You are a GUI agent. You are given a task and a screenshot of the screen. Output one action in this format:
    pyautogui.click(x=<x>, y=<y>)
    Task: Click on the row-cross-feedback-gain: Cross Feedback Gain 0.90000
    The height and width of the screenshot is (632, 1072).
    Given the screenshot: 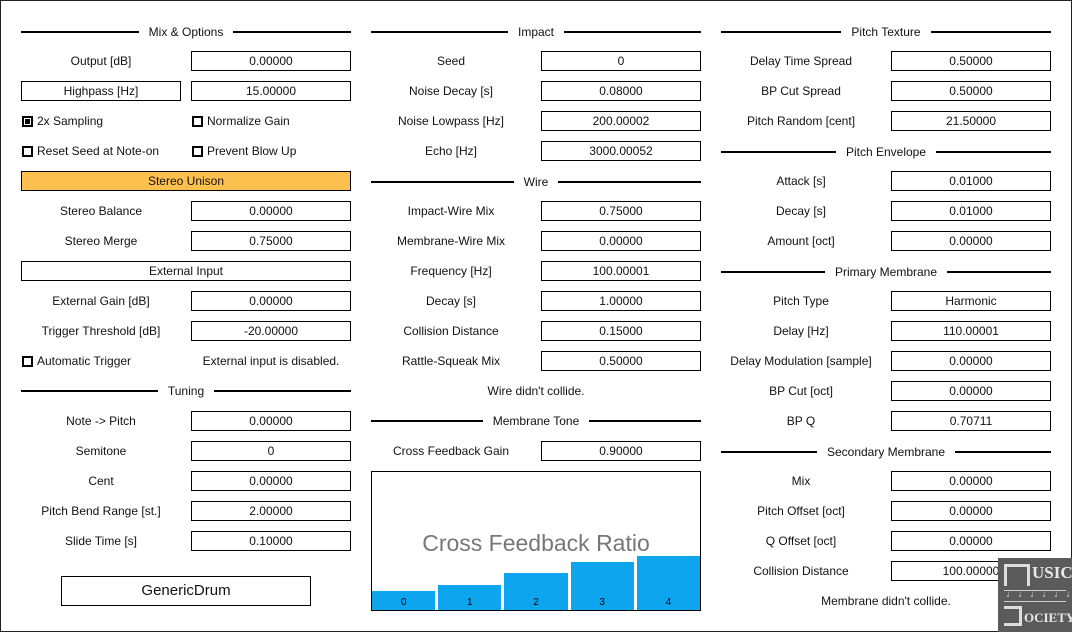 What is the action you would take?
    pyautogui.click(x=536, y=451)
    